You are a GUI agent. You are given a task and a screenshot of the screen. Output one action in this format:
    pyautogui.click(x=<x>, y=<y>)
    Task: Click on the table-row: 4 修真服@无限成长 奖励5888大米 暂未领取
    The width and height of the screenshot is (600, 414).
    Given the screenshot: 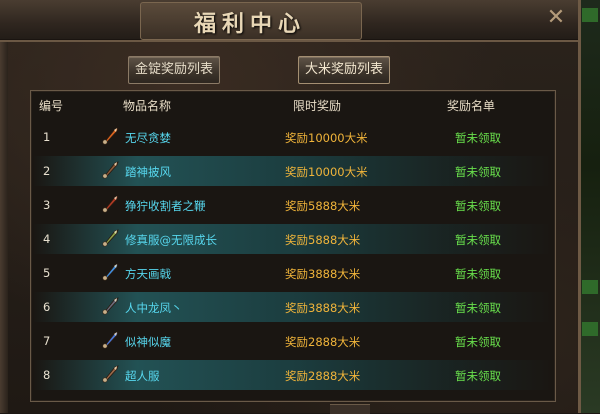 What is the action you would take?
    pyautogui.click(x=293, y=239)
    